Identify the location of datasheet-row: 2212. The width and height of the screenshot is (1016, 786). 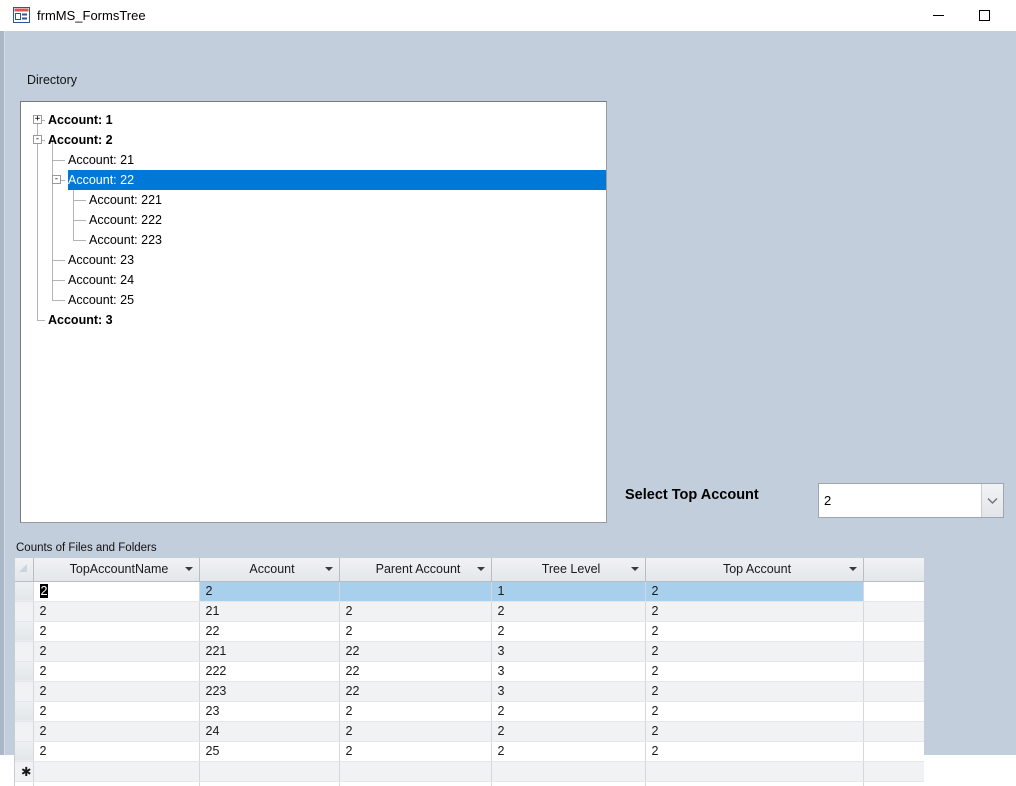
(469, 591).